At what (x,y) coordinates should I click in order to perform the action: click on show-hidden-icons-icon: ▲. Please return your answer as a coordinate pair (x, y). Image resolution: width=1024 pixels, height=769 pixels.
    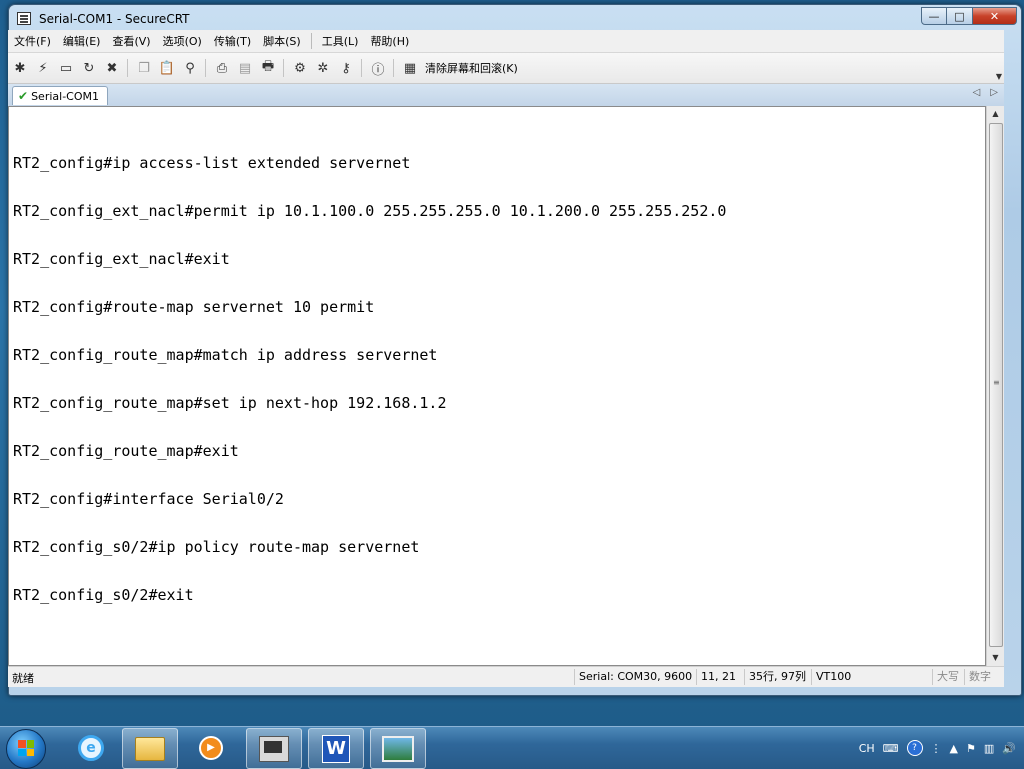
    Looking at the image, I should click on (954, 748).